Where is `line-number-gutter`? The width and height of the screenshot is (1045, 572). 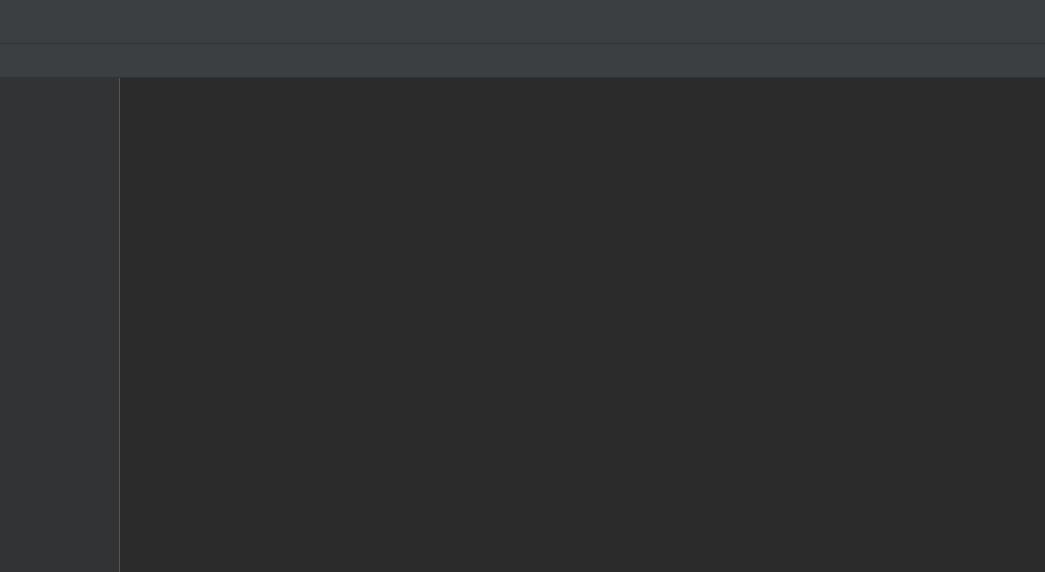 line-number-gutter is located at coordinates (60, 325).